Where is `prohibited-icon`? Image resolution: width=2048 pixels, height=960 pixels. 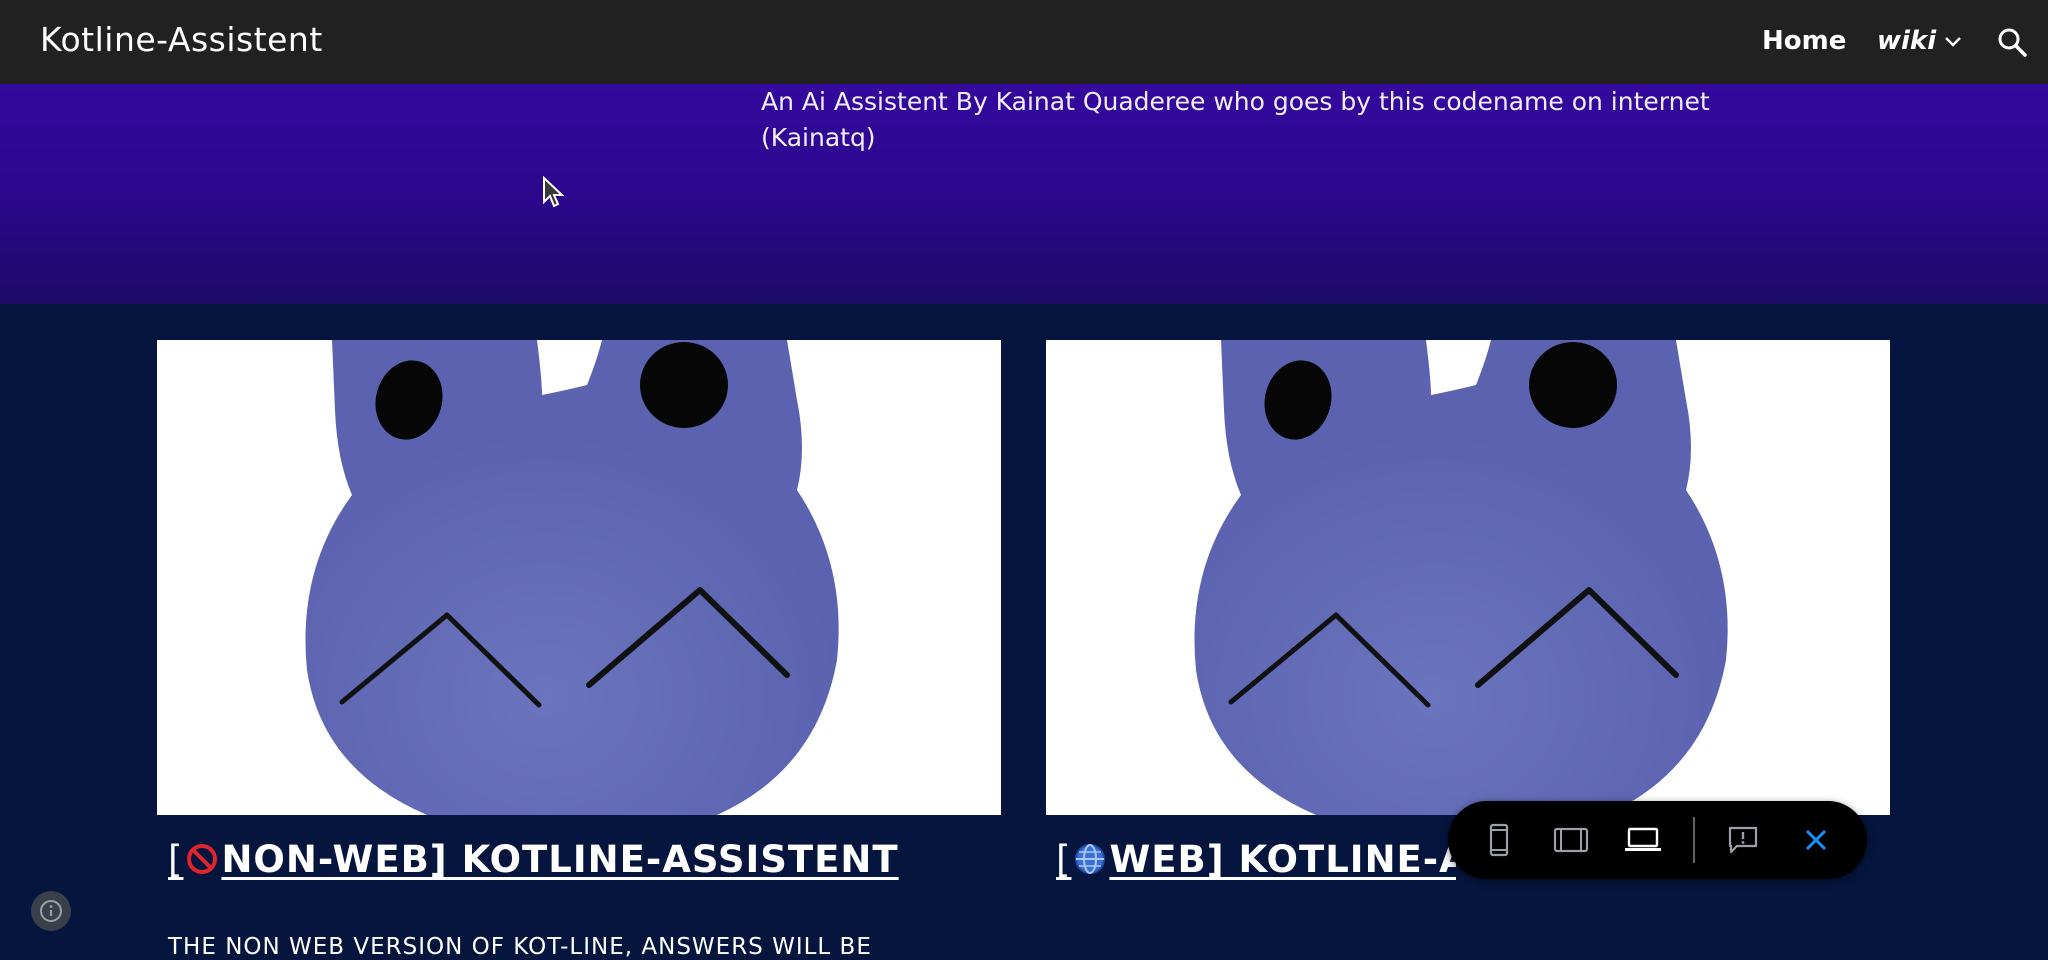 prohibited-icon is located at coordinates (202, 859).